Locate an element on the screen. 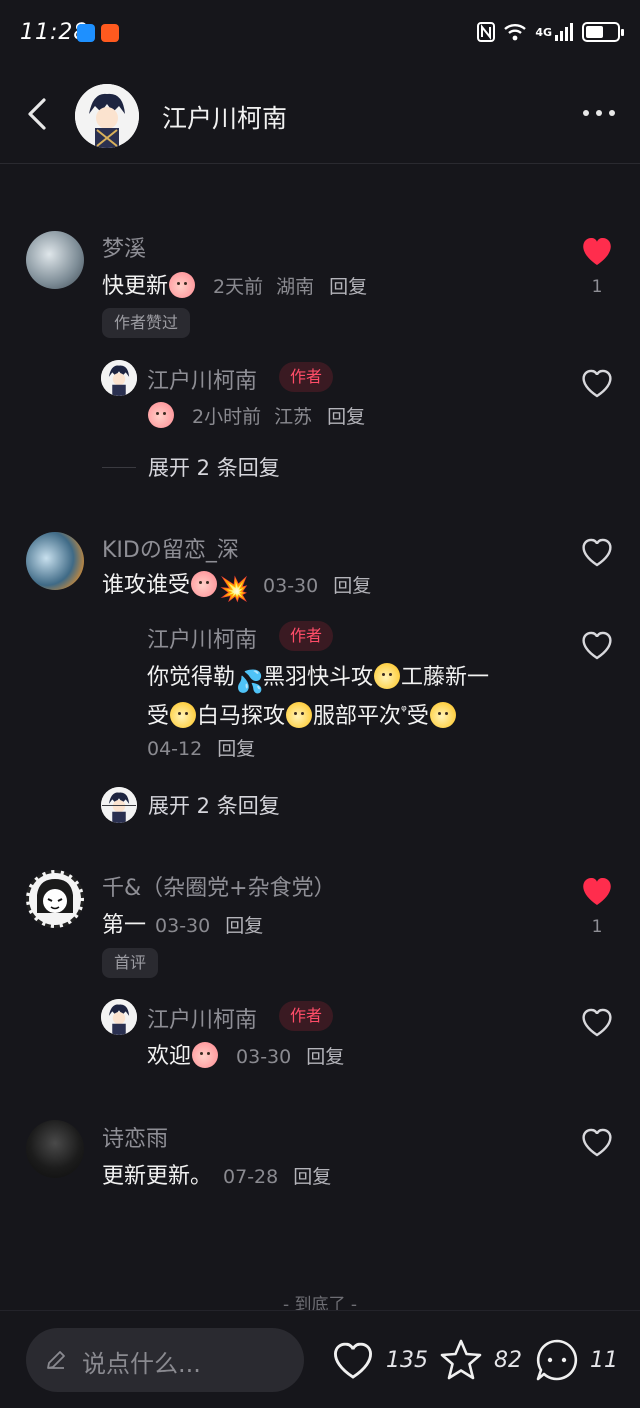 The width and height of the screenshot is (640, 1408). comment-text: 谁攻谁受 💥 03-30 回复 is located at coordinates (236, 586).